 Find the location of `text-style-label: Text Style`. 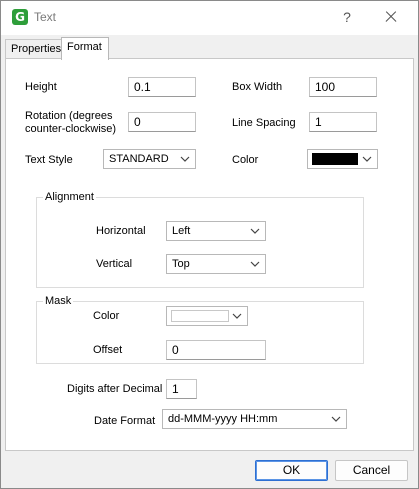

text-style-label: Text Style is located at coordinates (49, 160).